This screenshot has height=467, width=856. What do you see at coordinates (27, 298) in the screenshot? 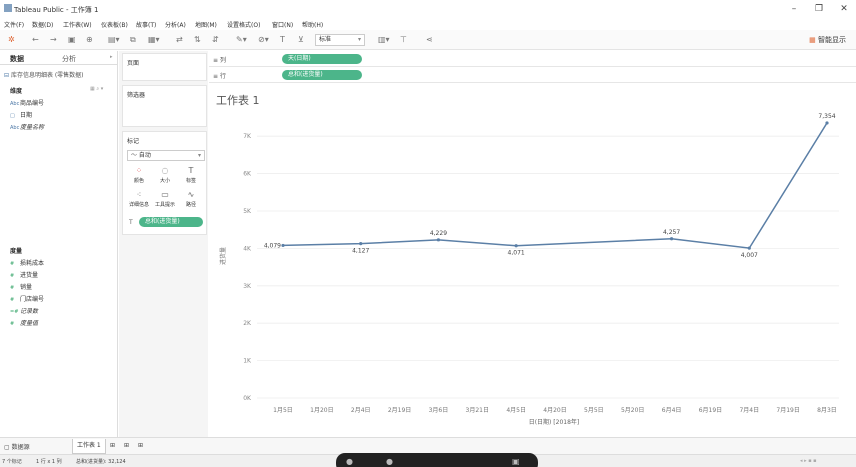
I see `measure-field: # 门店编号` at bounding box center [27, 298].